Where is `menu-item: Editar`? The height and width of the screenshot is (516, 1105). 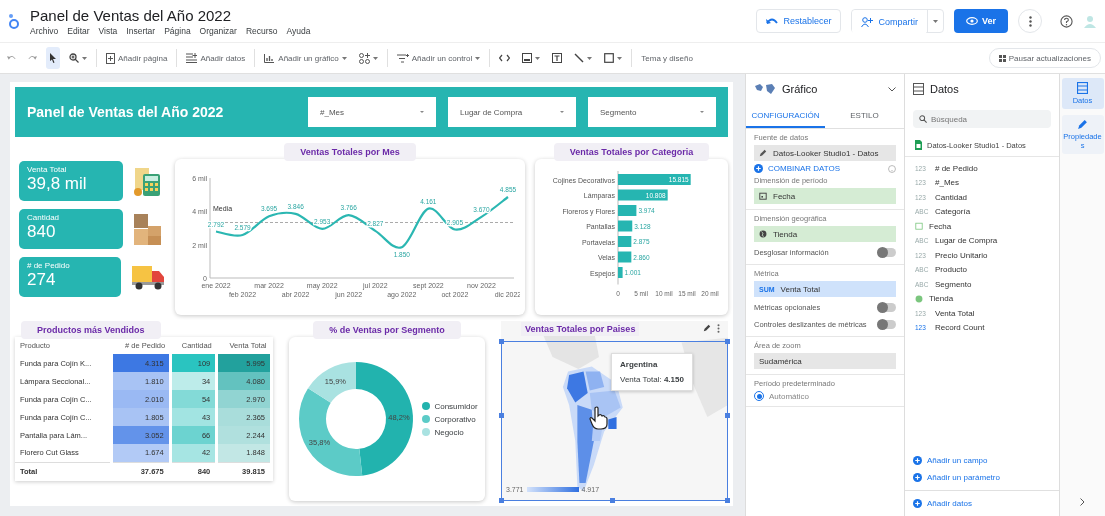 menu-item: Editar is located at coordinates (78, 30).